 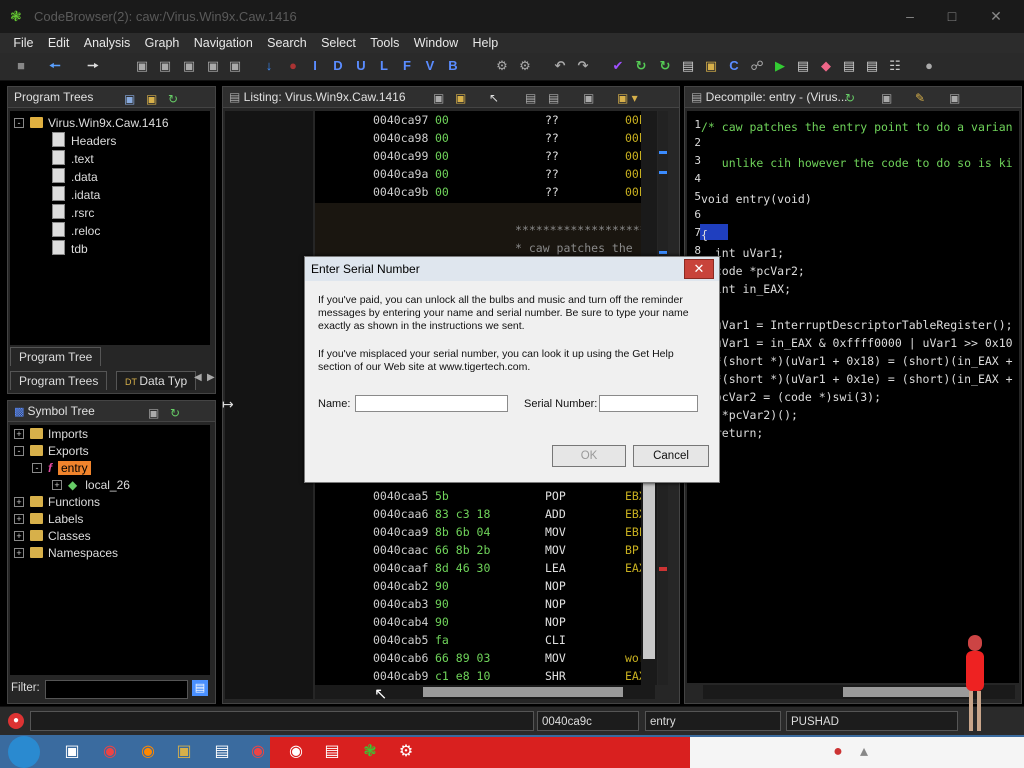 I want to click on listing-horizontal-scrollbar, so click(x=485, y=692).